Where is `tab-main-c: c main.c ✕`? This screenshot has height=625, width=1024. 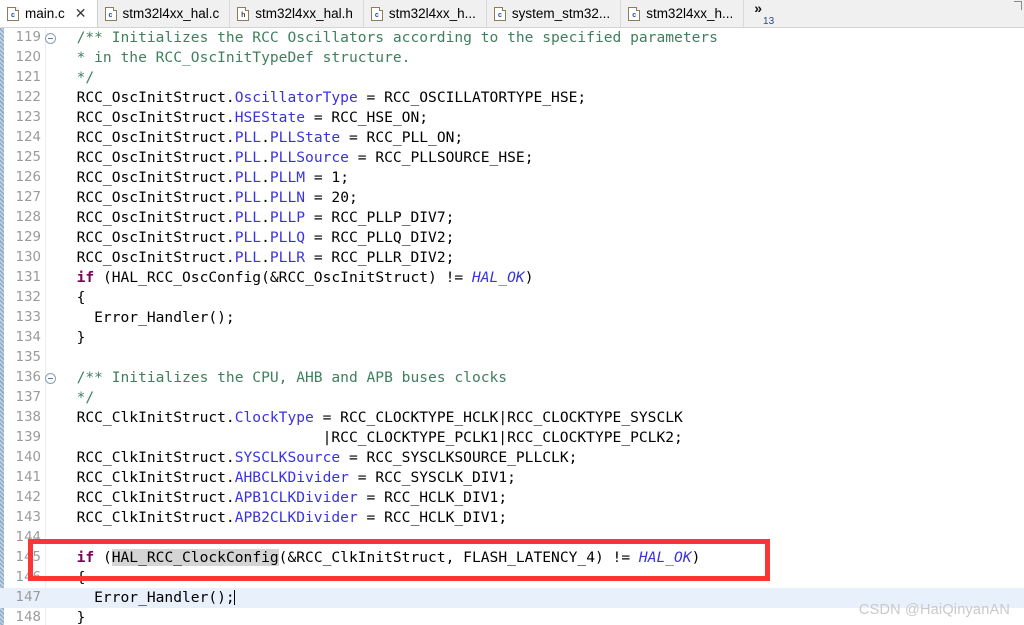 tab-main-c: c main.c ✕ is located at coordinates (49, 13).